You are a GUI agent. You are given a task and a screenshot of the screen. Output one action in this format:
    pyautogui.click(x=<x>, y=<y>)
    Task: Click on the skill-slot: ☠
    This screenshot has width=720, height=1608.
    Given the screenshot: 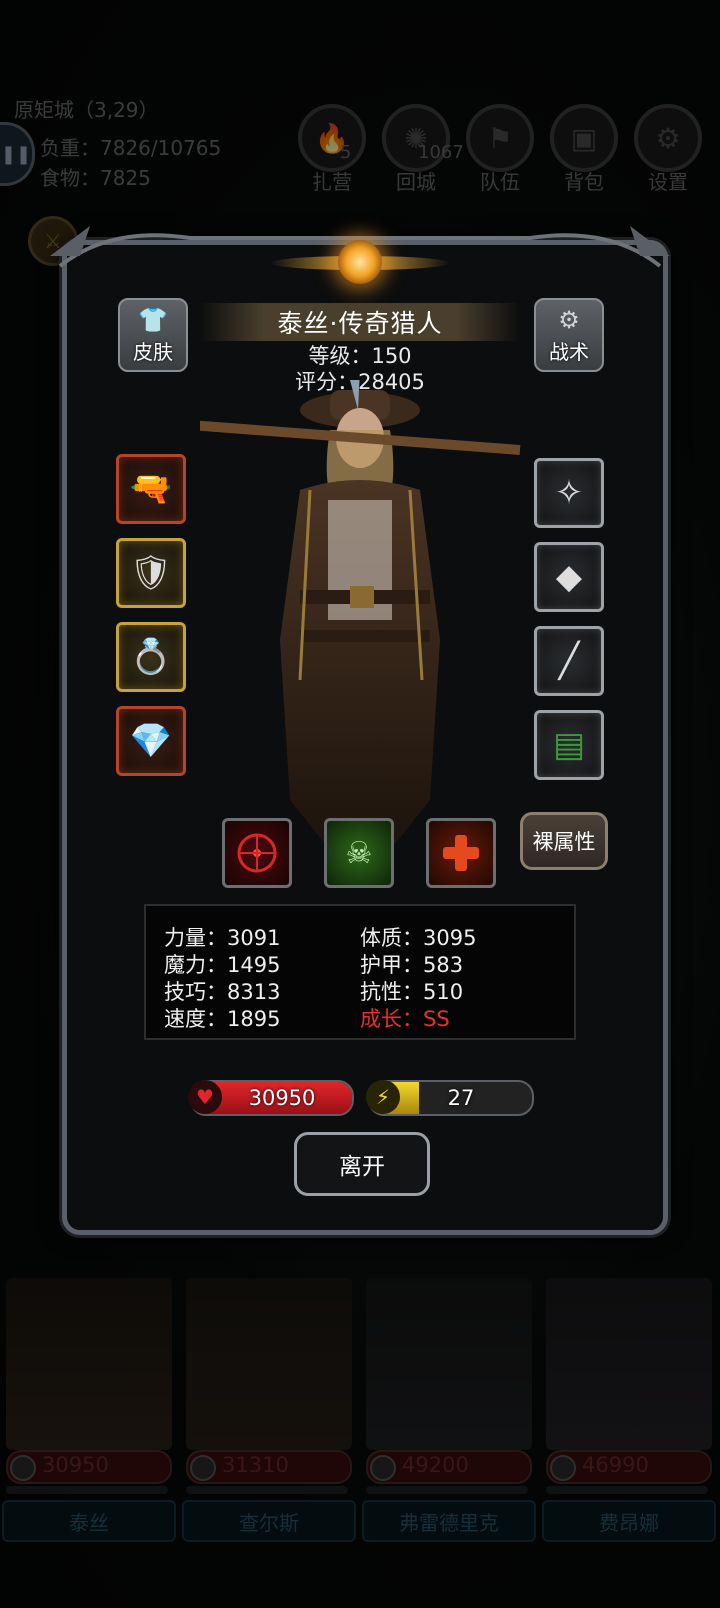 What is the action you would take?
    pyautogui.click(x=359, y=853)
    